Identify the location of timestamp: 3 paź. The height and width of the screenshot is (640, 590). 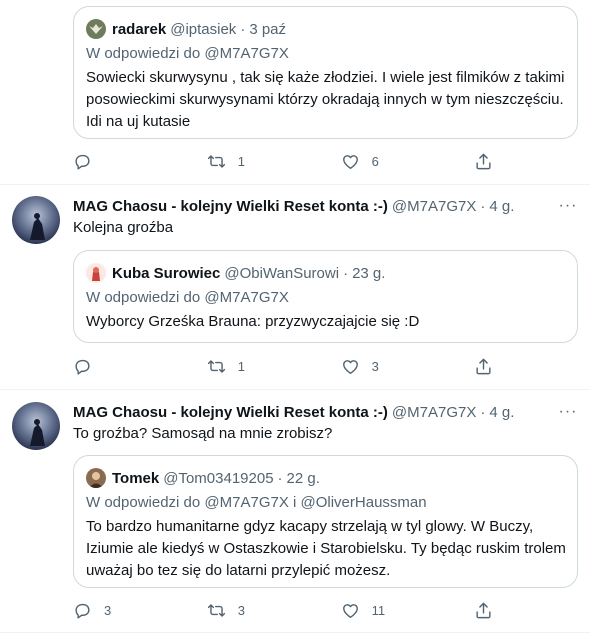
(267, 29).